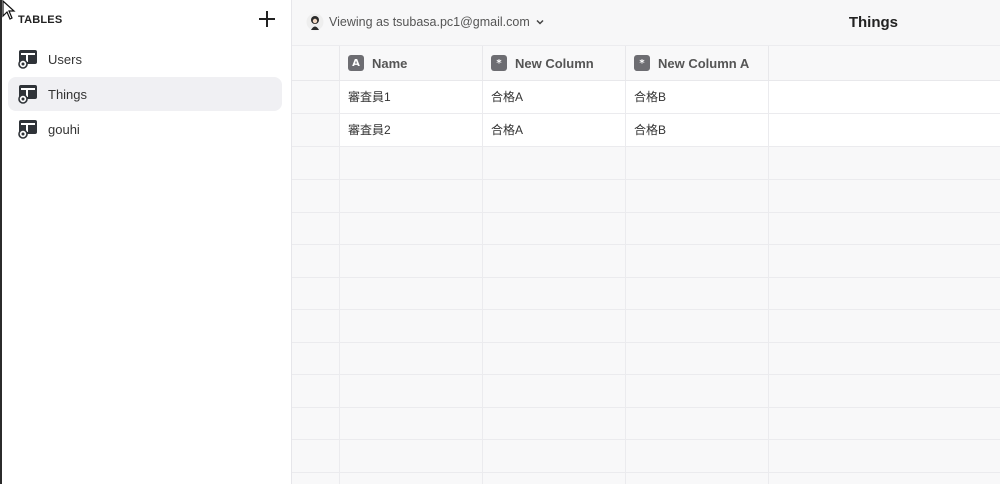 The image size is (1000, 484). Describe the element at coordinates (356, 63) in the screenshot. I see `text-type-icon: A` at that location.